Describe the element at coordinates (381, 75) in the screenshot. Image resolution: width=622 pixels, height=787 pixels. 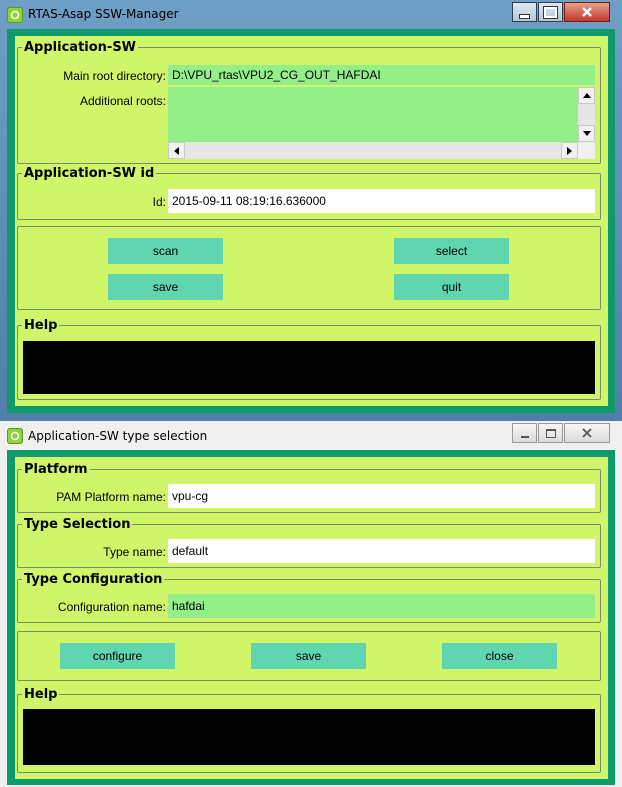
I see `main-root-field: D:\VPU_rtas\VPU2_CG_OUT_HAFDAI` at that location.